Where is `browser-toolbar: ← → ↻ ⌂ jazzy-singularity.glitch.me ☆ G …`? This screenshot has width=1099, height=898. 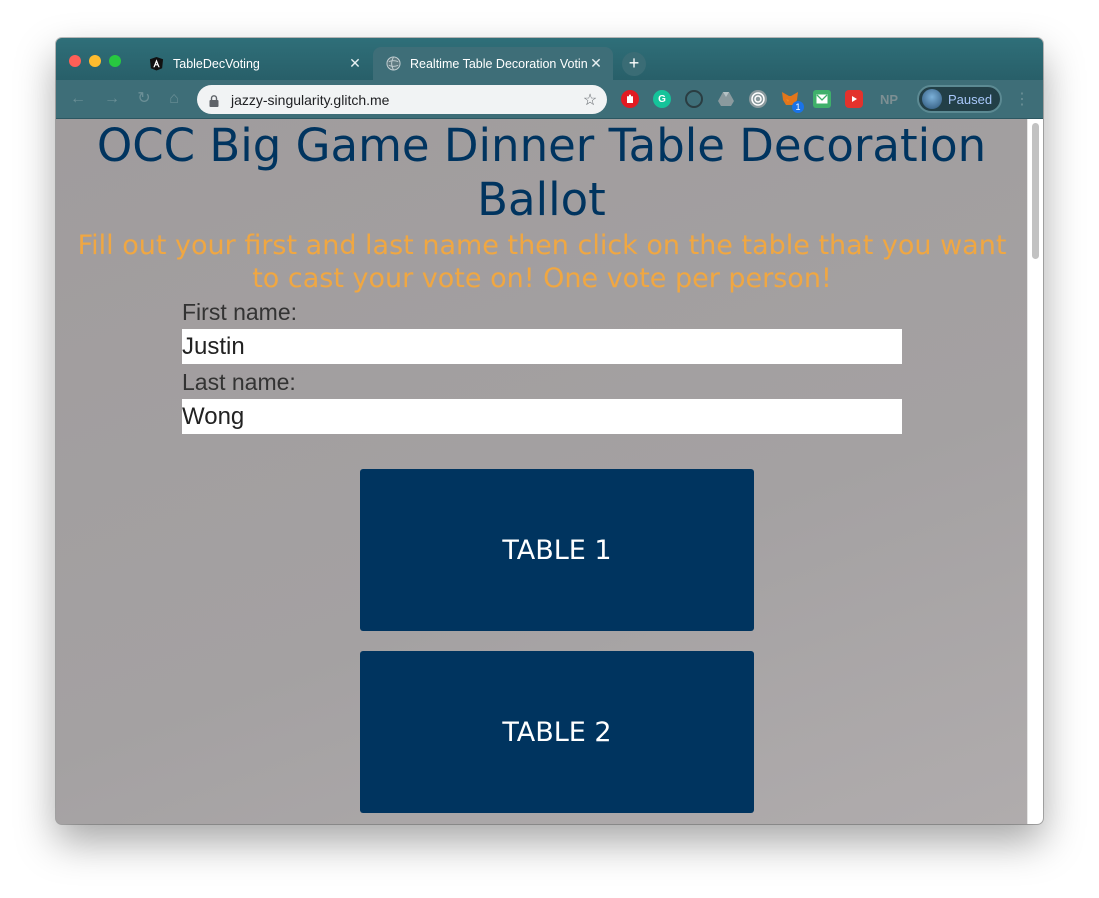
browser-toolbar: ← → ↻ ⌂ jazzy-singularity.glitch.me ☆ G … is located at coordinates (549, 99).